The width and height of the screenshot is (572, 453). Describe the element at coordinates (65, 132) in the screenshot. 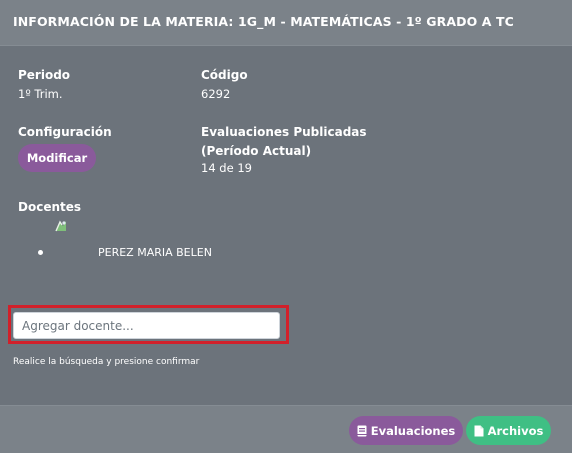

I see `configuracion-label: Configuración` at that location.